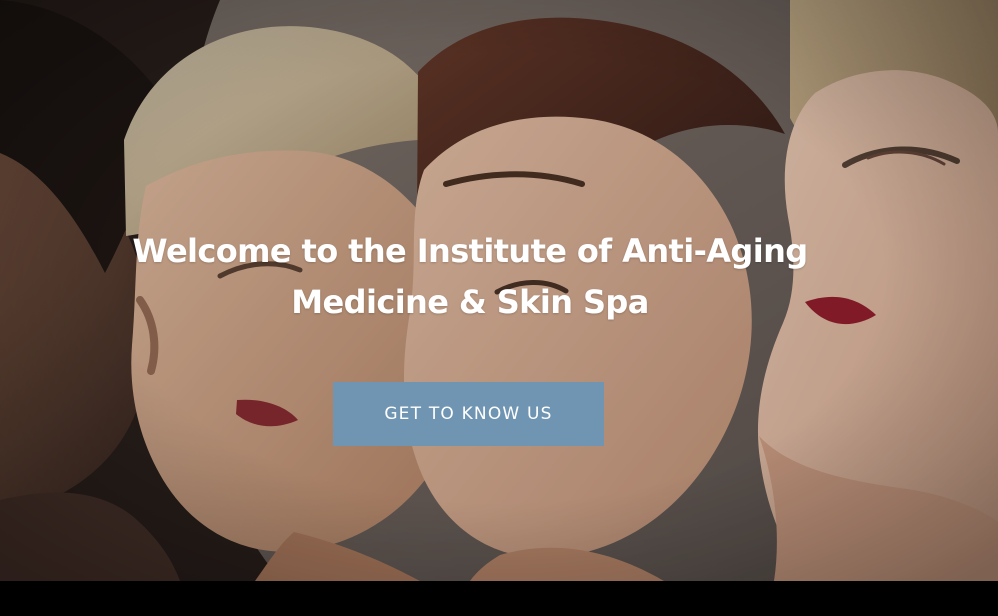  I want to click on get-to-know-us-button: GET TO KNOW US, so click(468, 414).